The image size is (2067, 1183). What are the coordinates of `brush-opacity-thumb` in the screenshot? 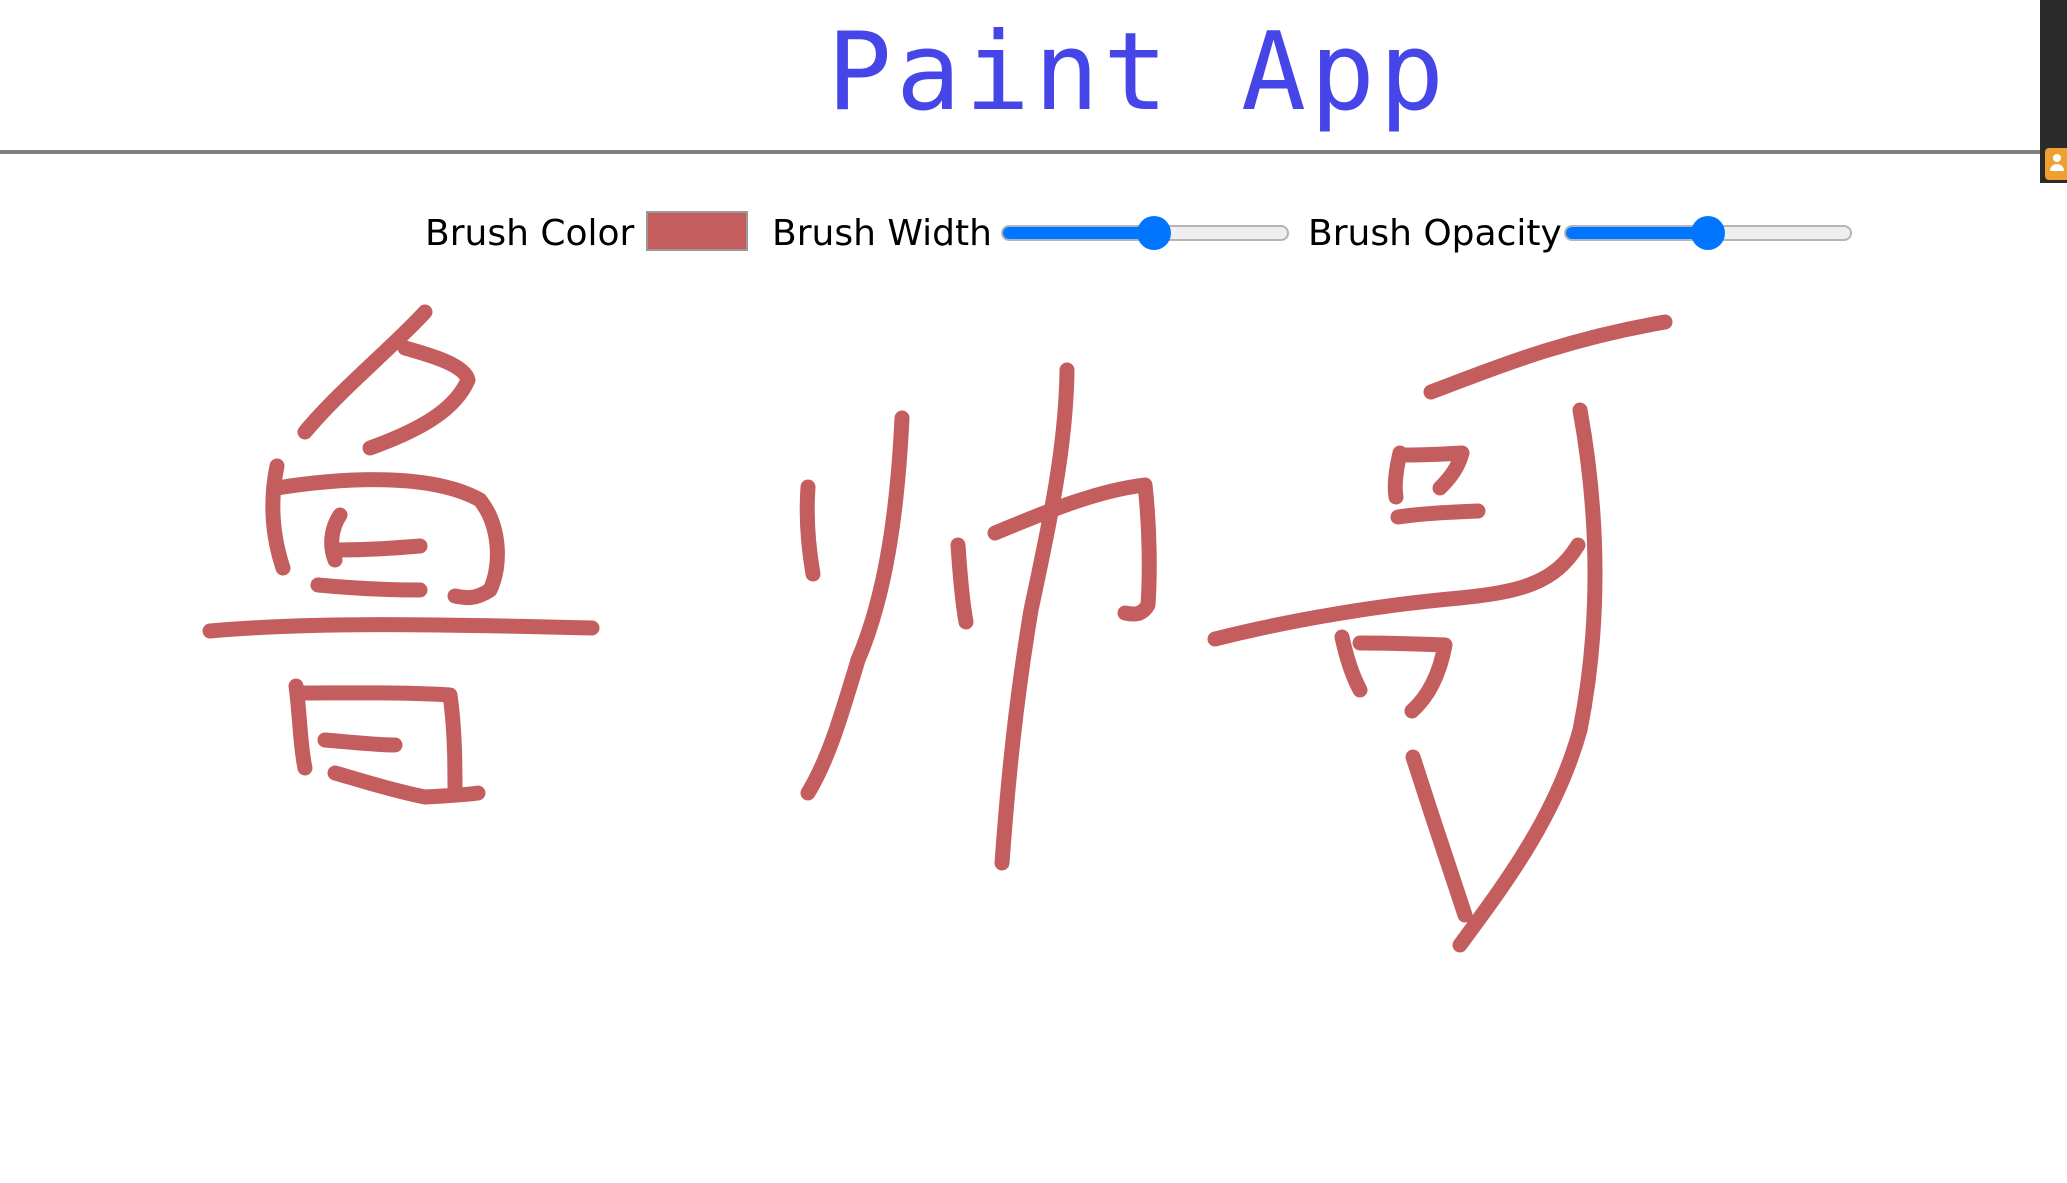 It's located at (1708, 233).